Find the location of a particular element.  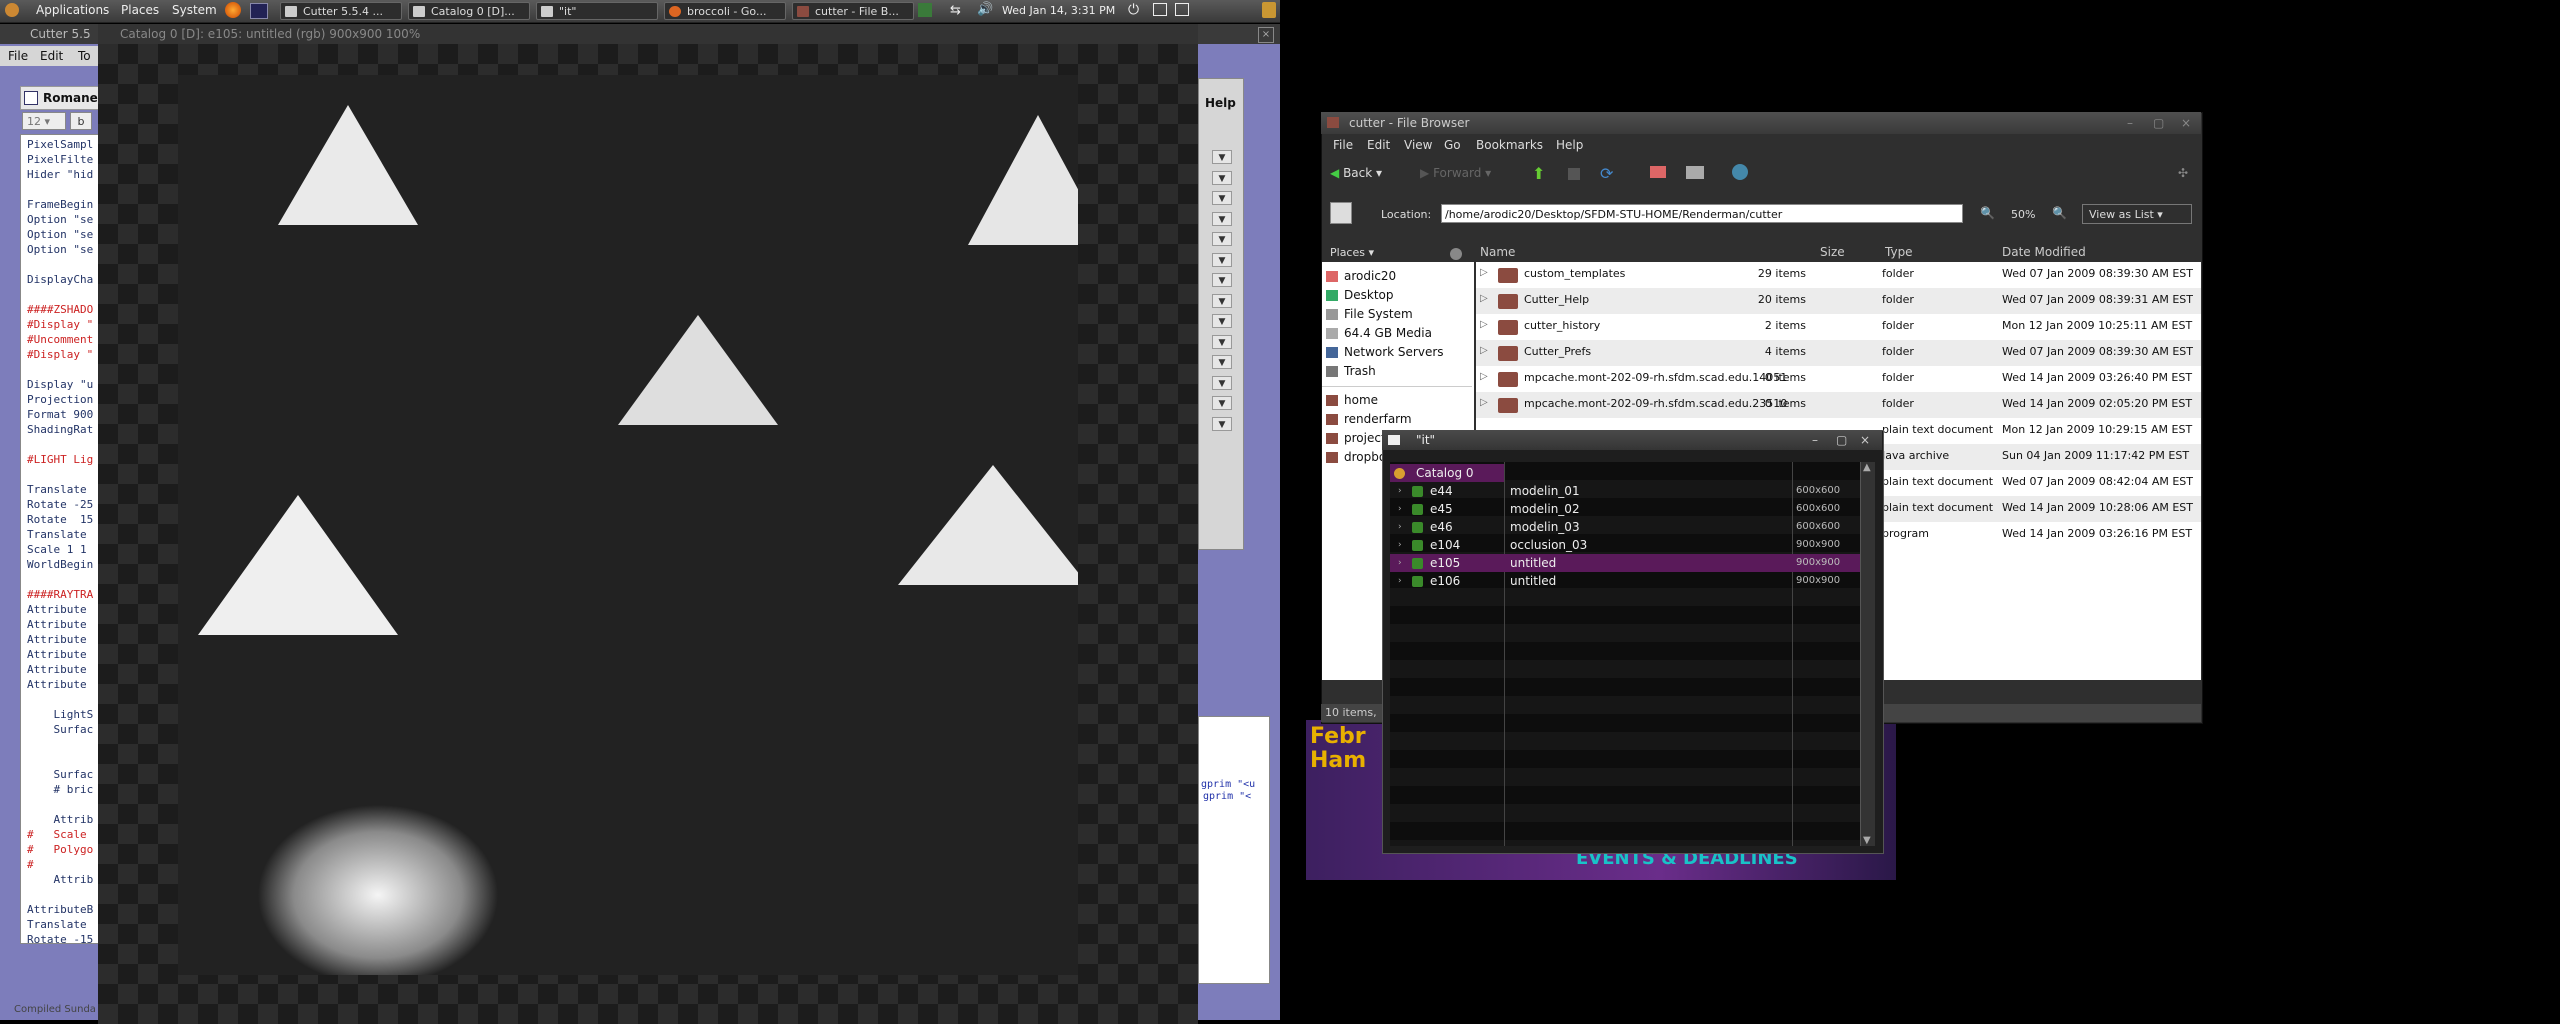

help-button: Help is located at coordinates (1220, 103).